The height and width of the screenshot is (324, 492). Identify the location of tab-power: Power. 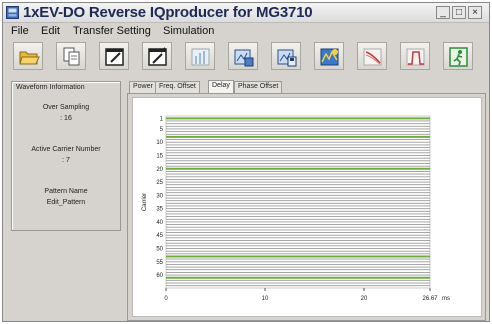
(143, 87).